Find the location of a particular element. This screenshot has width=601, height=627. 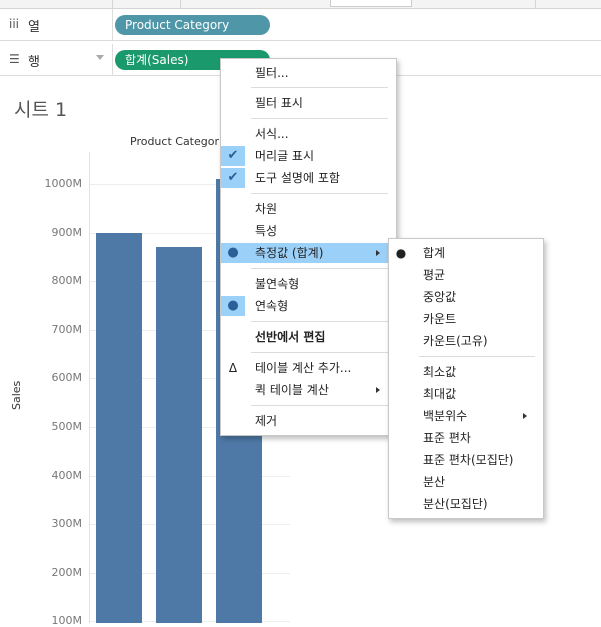

y-tick-label: 600M is located at coordinates (67, 378).